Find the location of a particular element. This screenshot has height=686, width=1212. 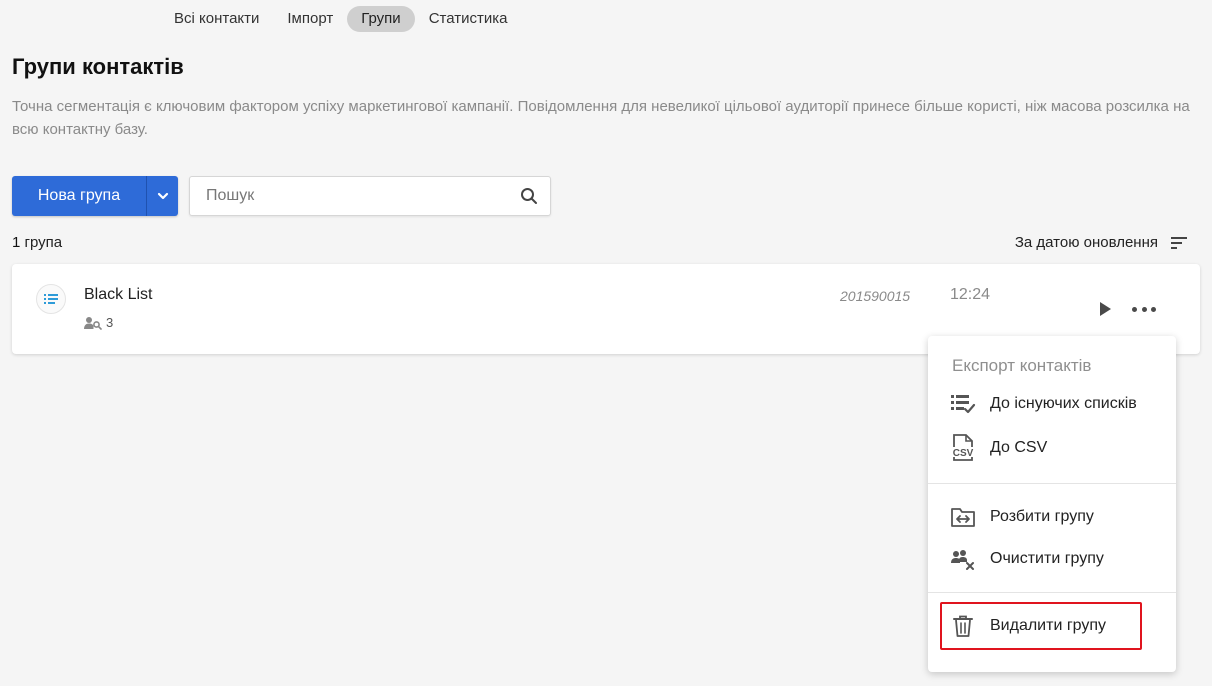

members-count: 3 is located at coordinates (98, 322).